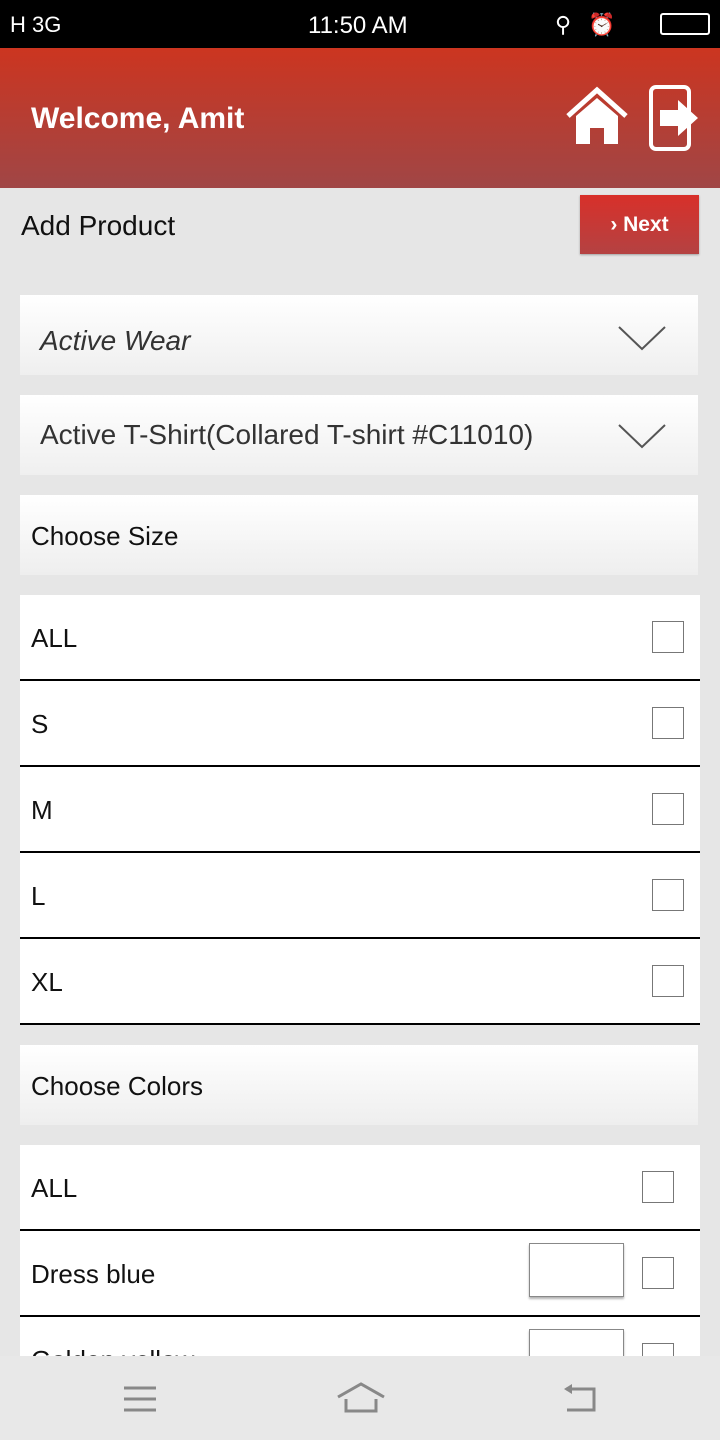 This screenshot has height=1440, width=720. I want to click on menu-icon, so click(140, 1399).